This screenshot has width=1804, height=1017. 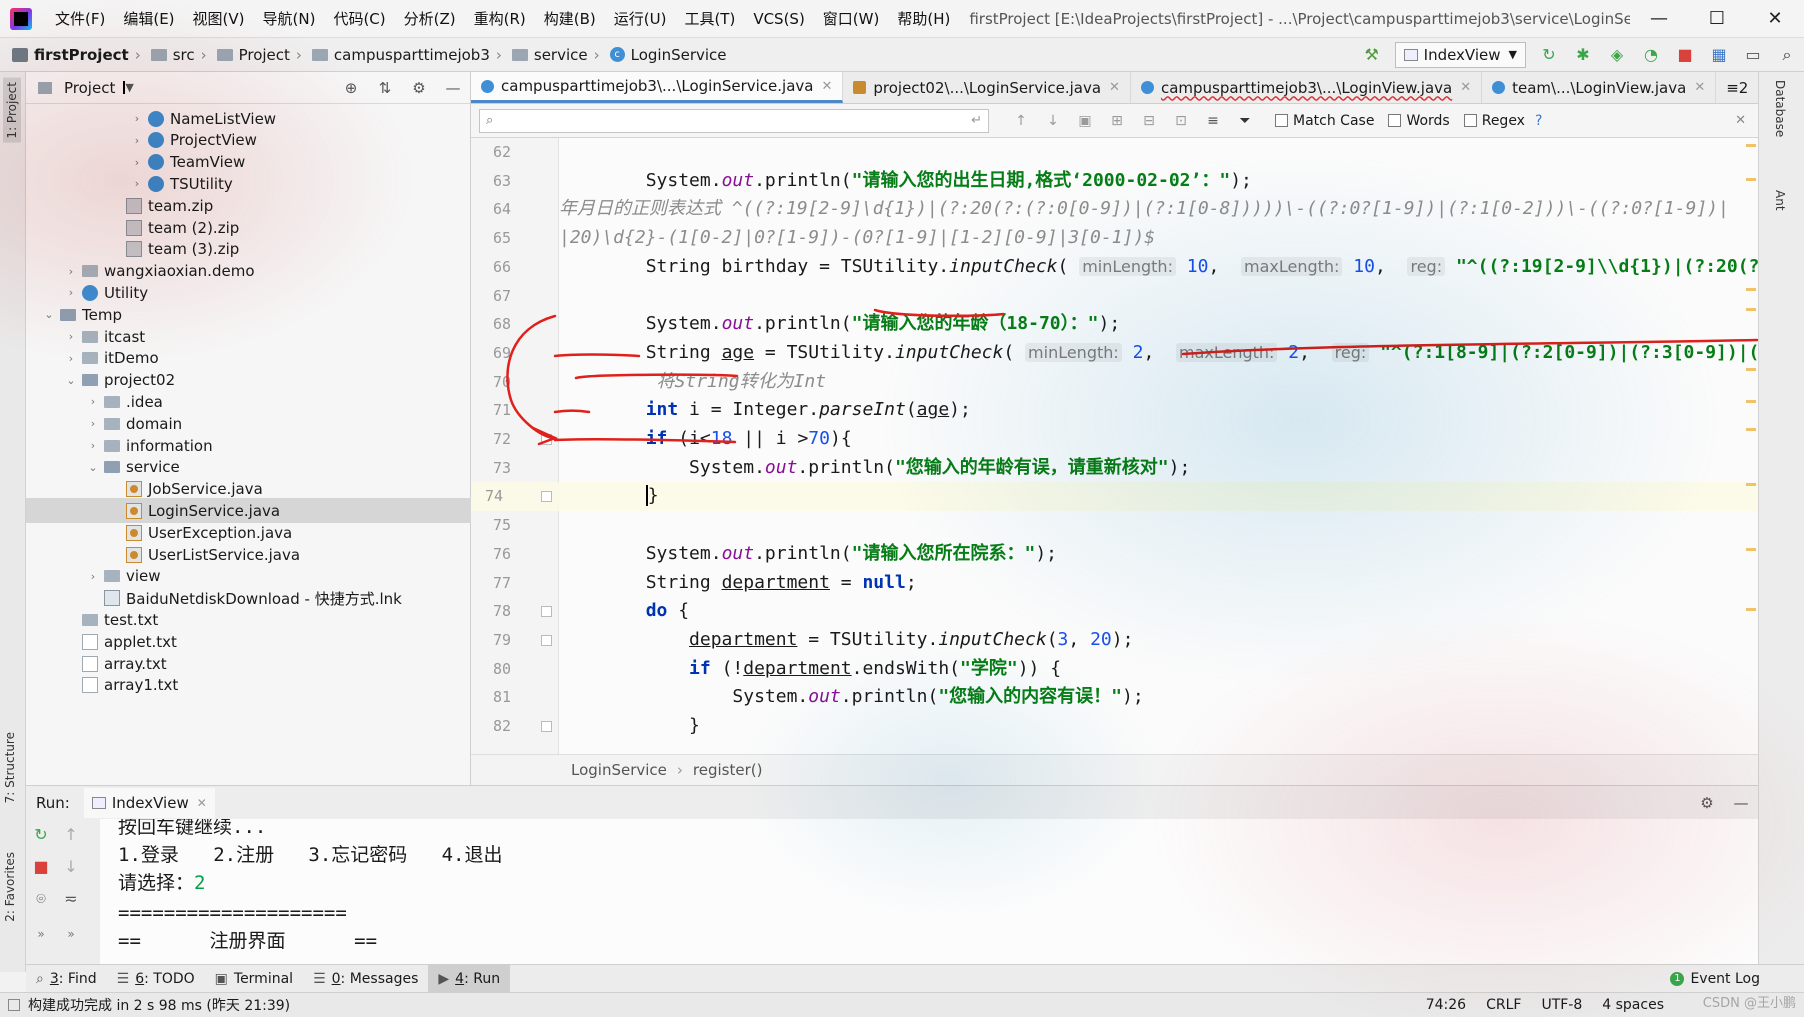 What do you see at coordinates (351, 88) in the screenshot?
I see `locate-target-icon: ⊕` at bounding box center [351, 88].